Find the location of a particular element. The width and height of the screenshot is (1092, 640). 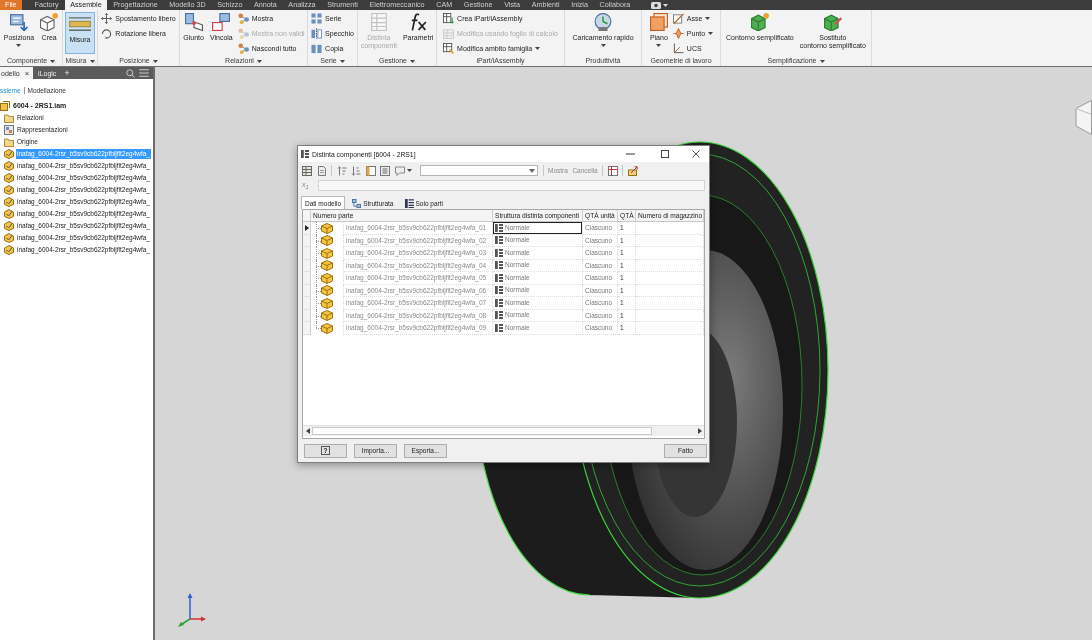

point-icon is located at coordinates (678, 33).